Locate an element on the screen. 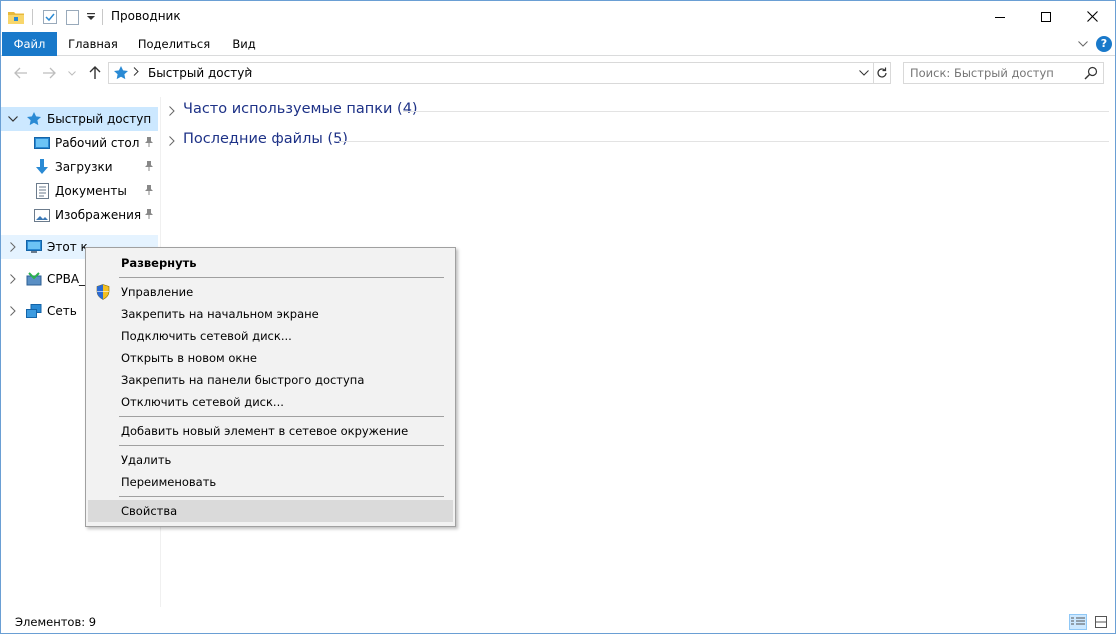 Image resolution: width=1116 pixels, height=634 pixels. tree-item-label: Быстрый доступ is located at coordinates (99, 119).